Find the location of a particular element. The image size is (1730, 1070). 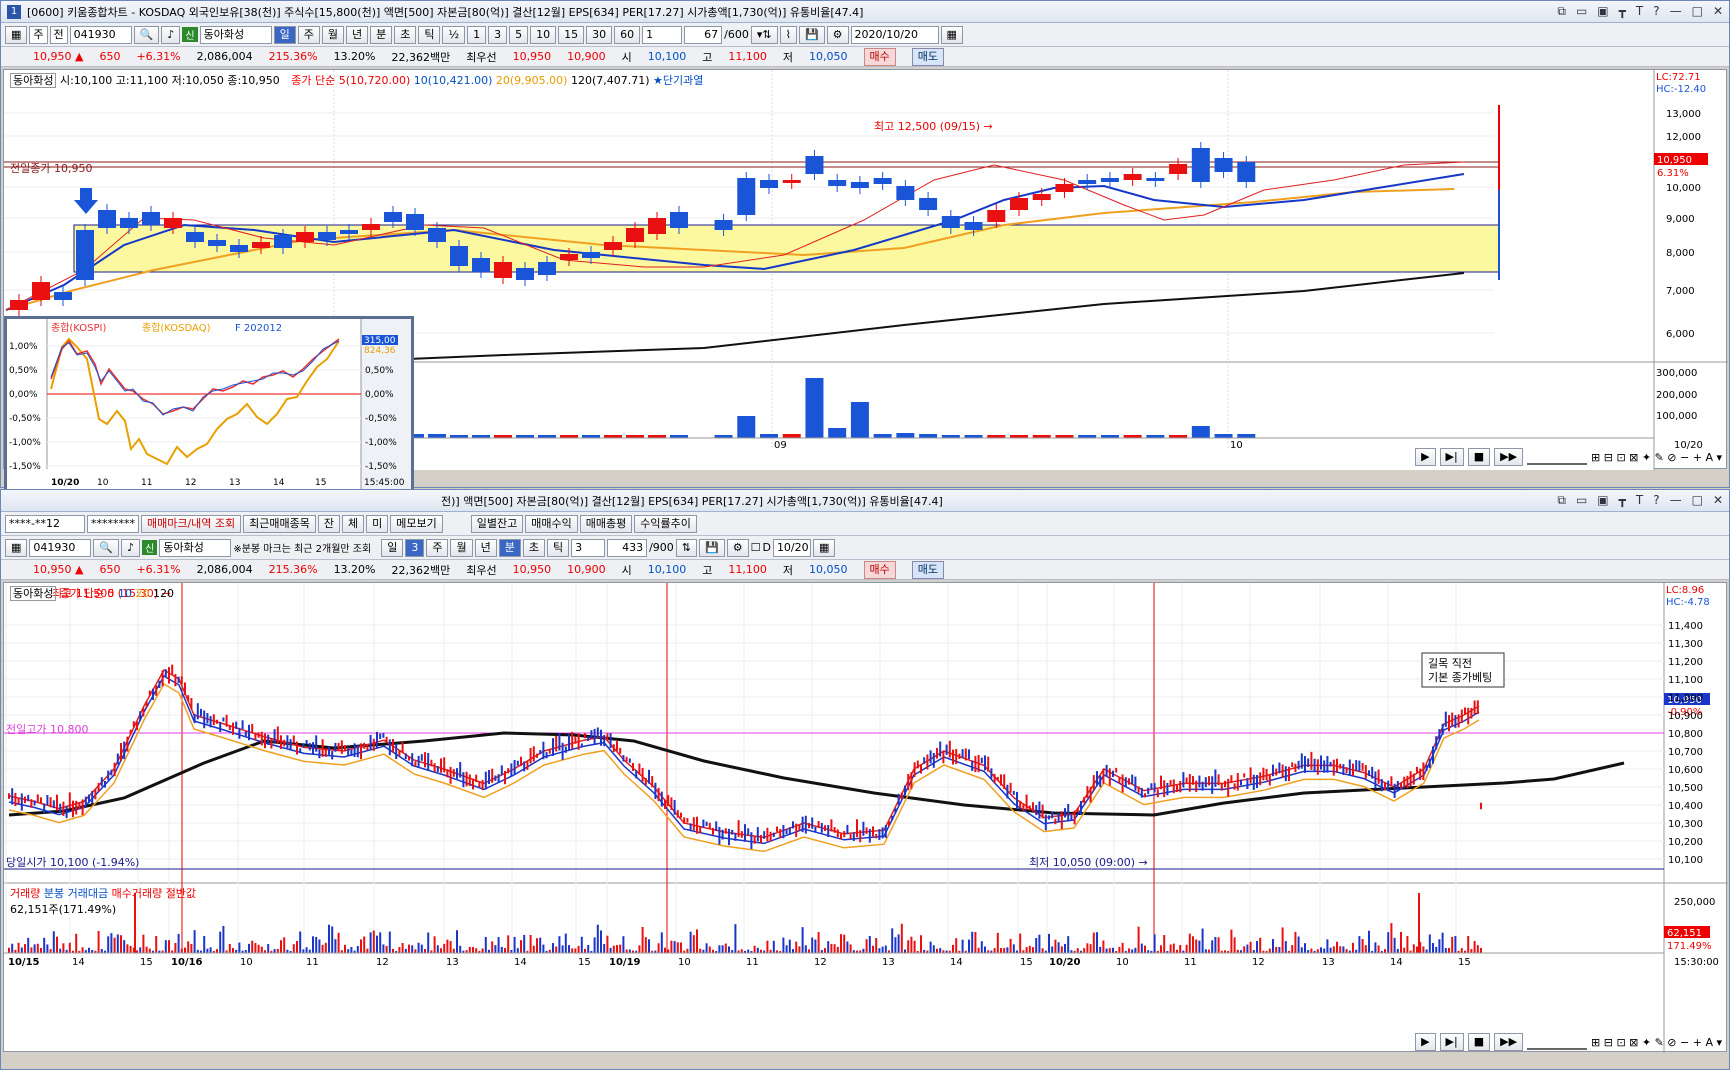

tick-3: 3 is located at coordinates (498, 34).